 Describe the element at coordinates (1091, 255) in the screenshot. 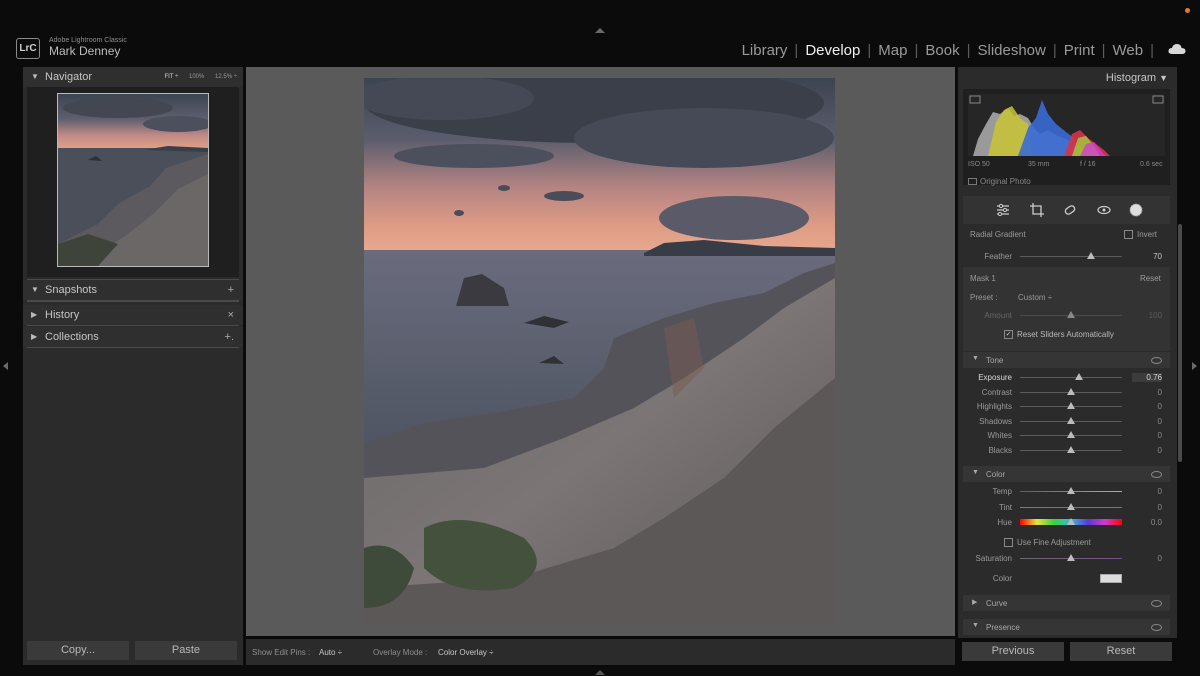

I see `feather-slider-knob` at that location.